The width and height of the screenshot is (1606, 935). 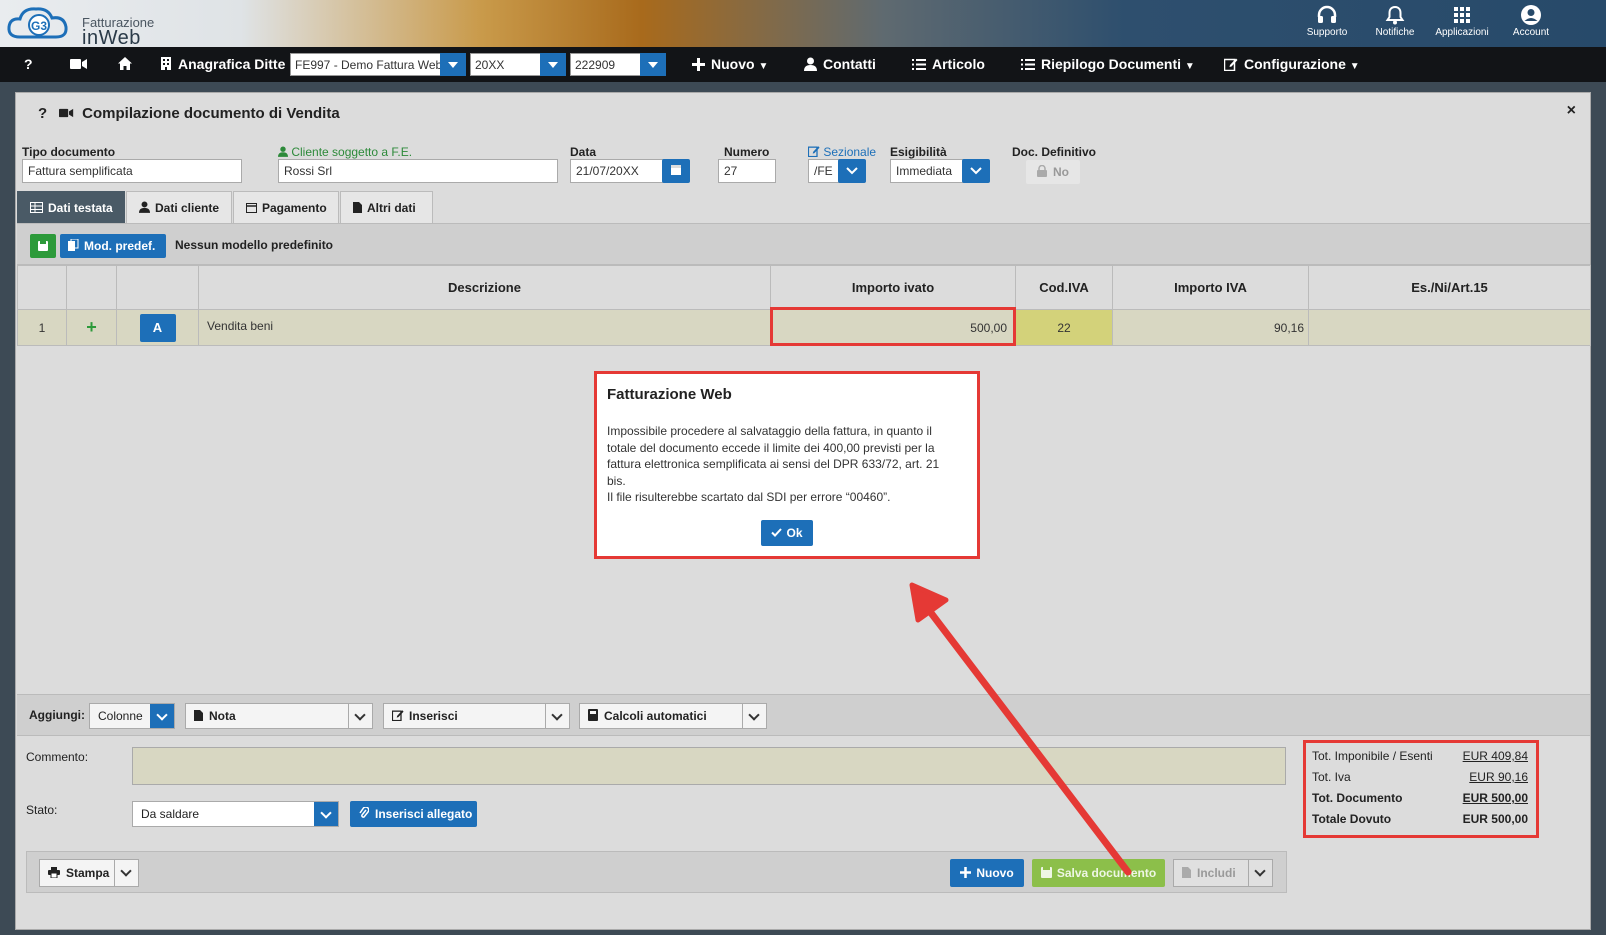 What do you see at coordinates (1020, 729) in the screenshot?
I see `annotation-arrow` at bounding box center [1020, 729].